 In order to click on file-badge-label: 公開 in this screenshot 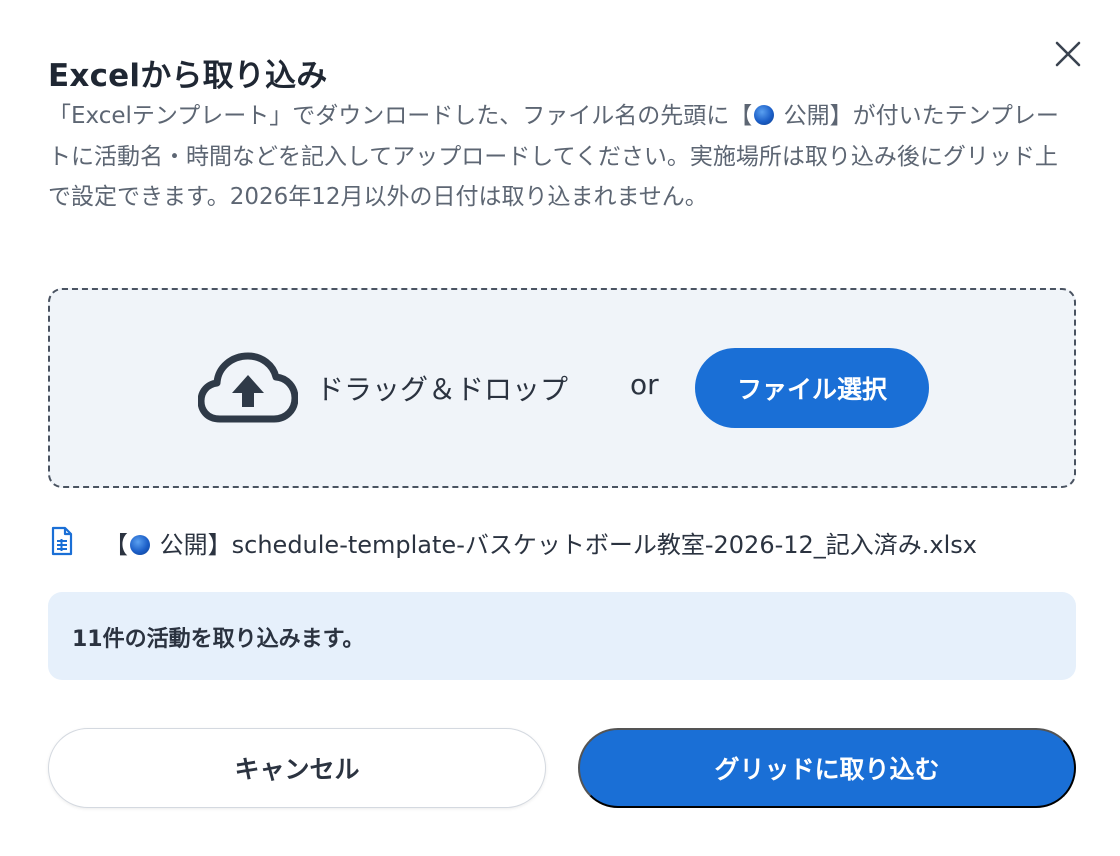, I will do `click(183, 545)`.